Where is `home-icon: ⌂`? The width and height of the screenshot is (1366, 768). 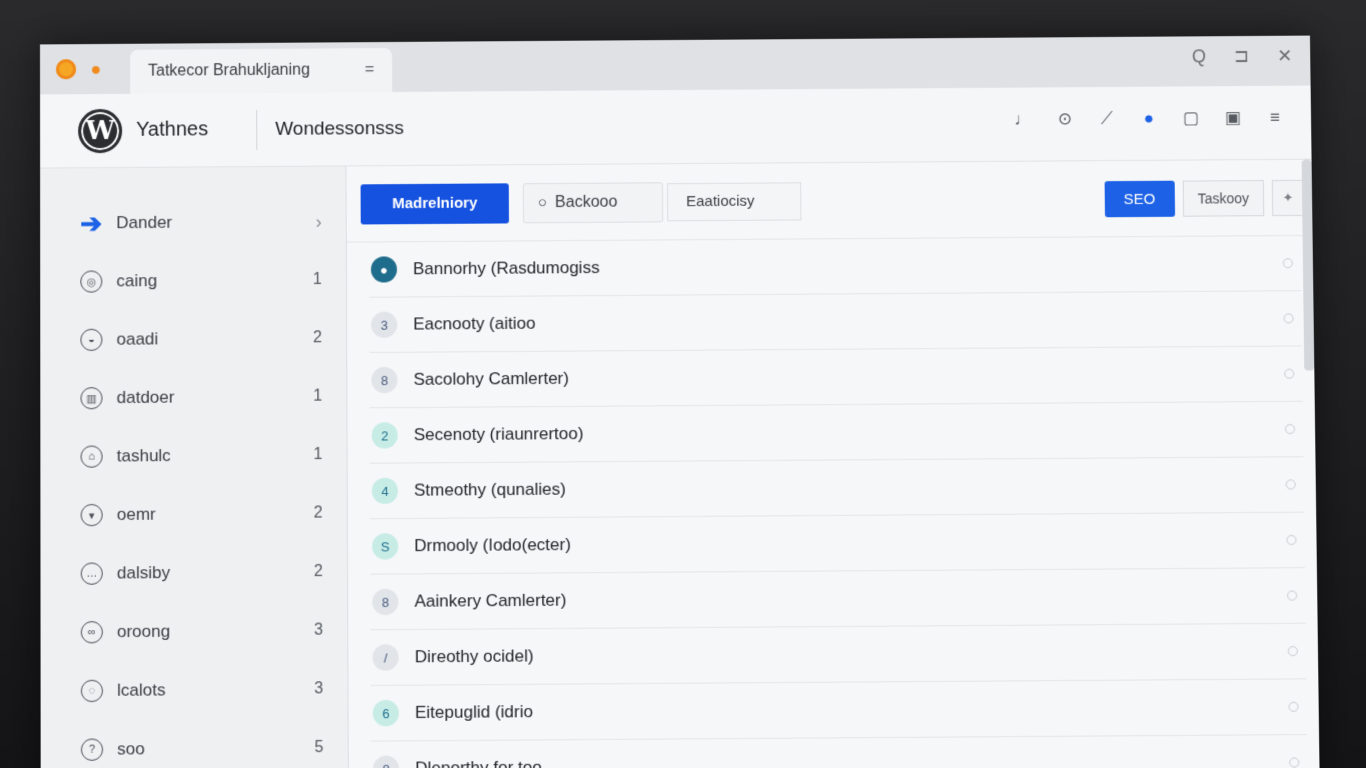
home-icon: ⌂ is located at coordinates (91, 456).